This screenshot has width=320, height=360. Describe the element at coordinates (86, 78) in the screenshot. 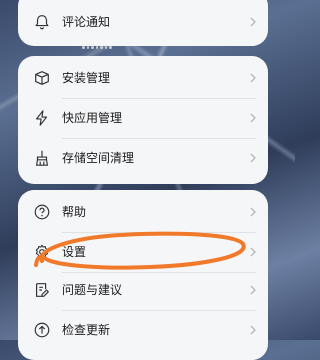

I see `menu-item-label: 安装管理` at that location.